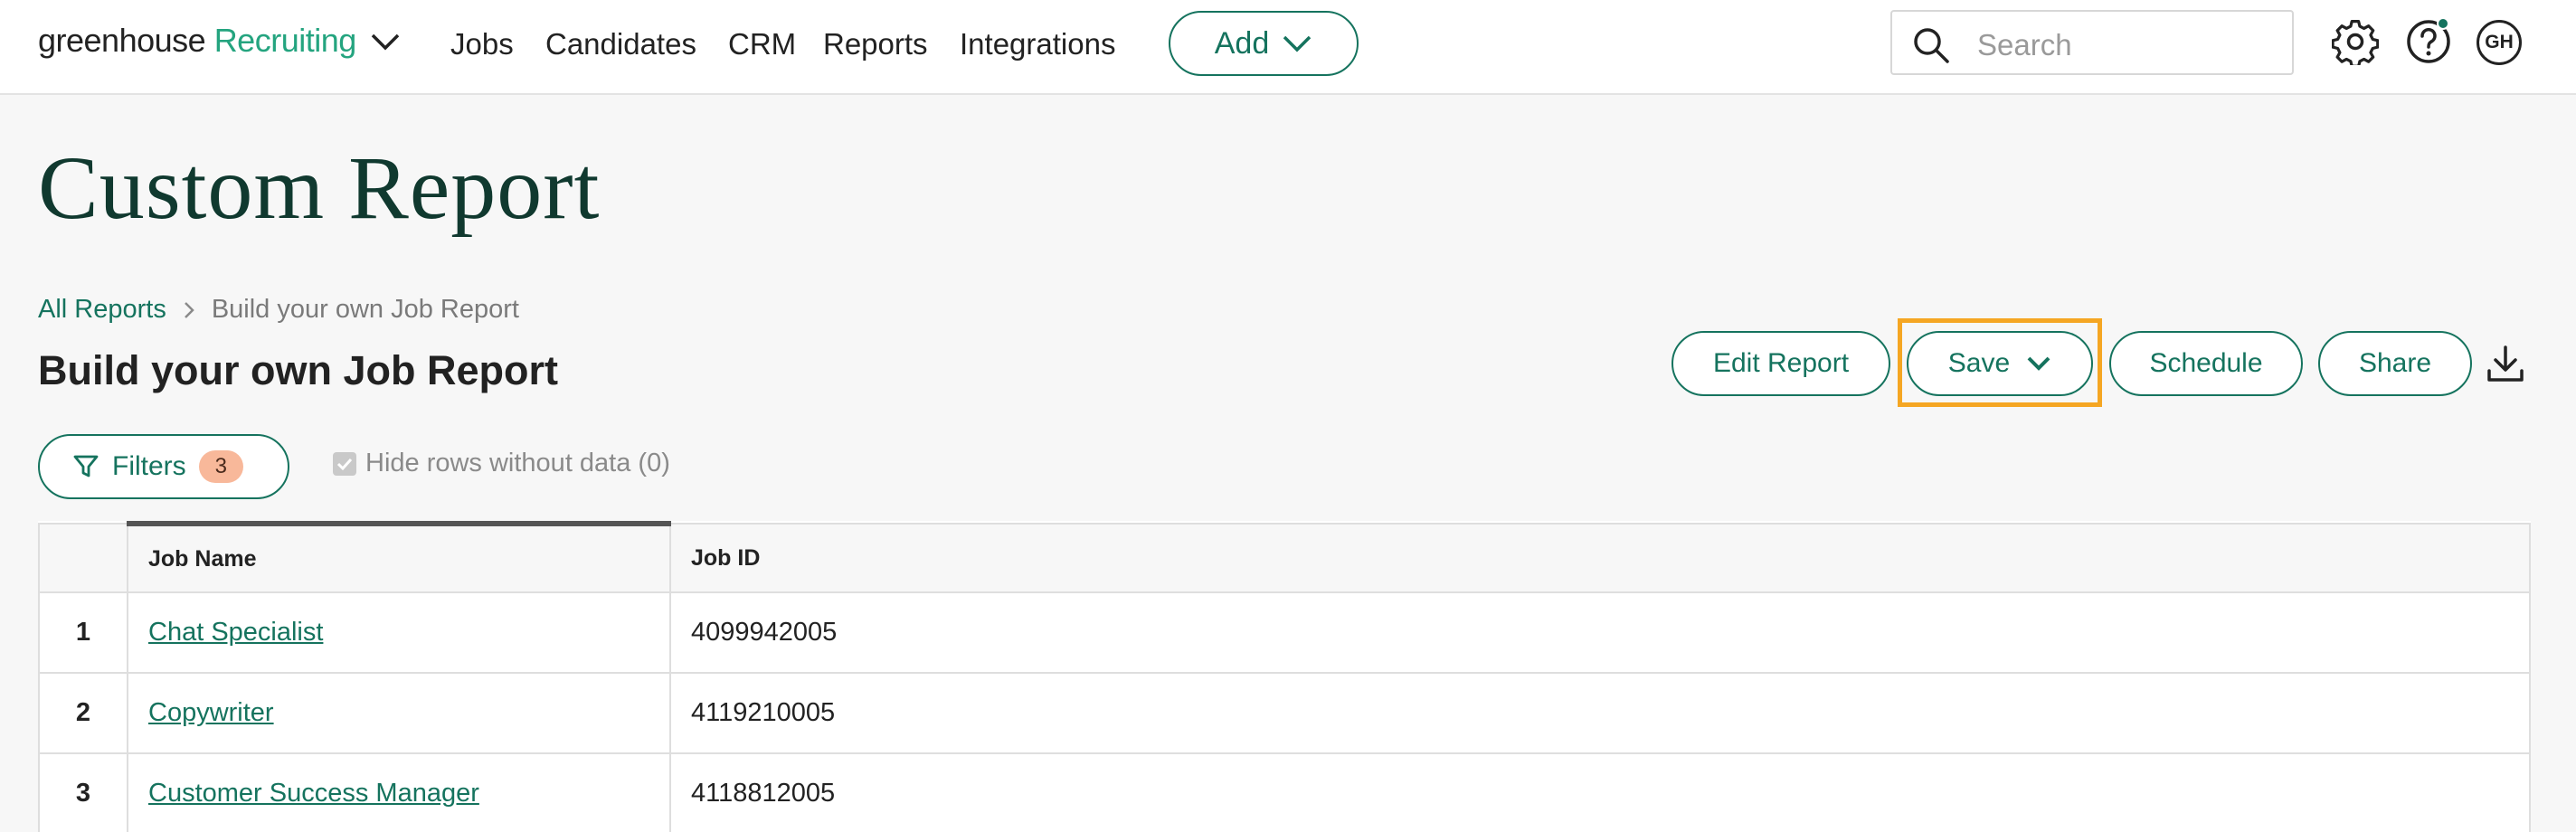 The image size is (2576, 832). What do you see at coordinates (385, 41) in the screenshot?
I see `product-switcher-chevron-icon` at bounding box center [385, 41].